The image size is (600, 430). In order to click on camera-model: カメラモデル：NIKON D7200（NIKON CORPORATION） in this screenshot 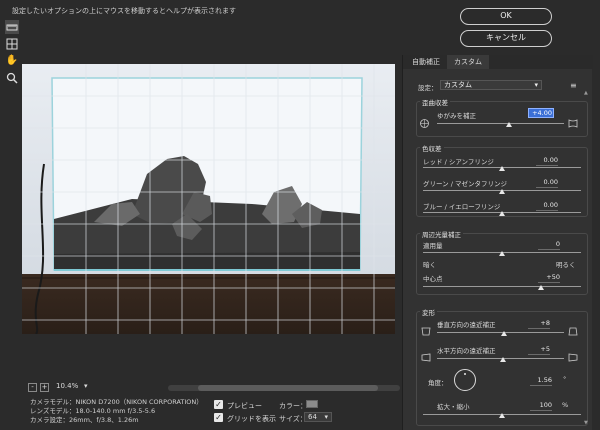, I will do `click(116, 402)`.